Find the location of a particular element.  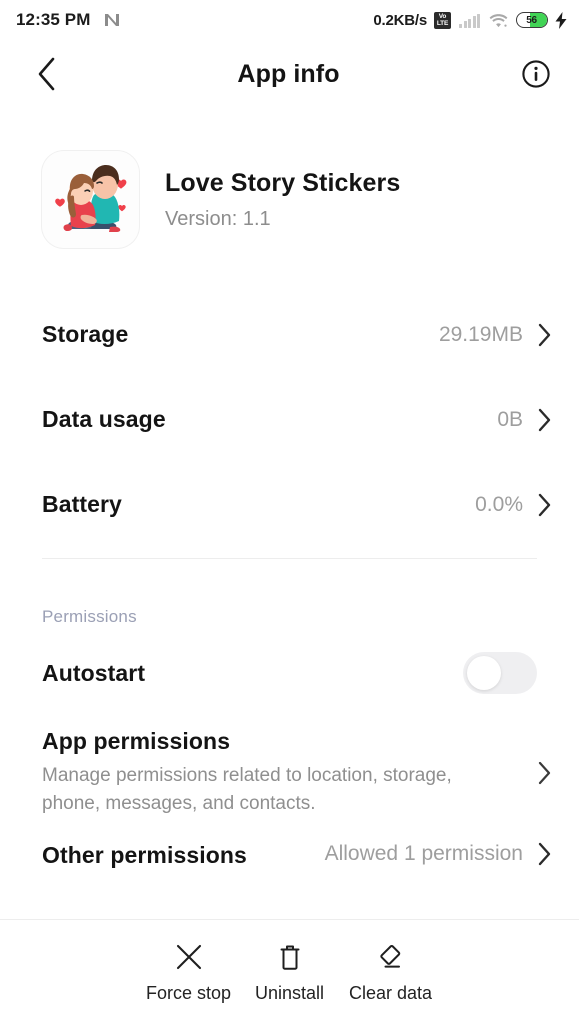

signal-bars-icon is located at coordinates (469, 20).